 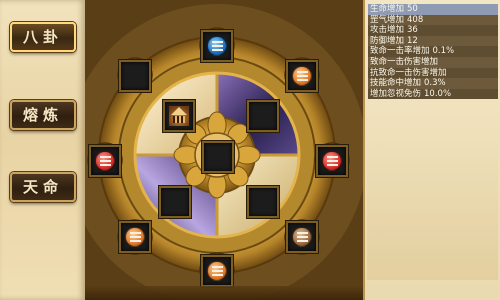 I want to click on inner-slot-top-right, so click(x=263, y=116).